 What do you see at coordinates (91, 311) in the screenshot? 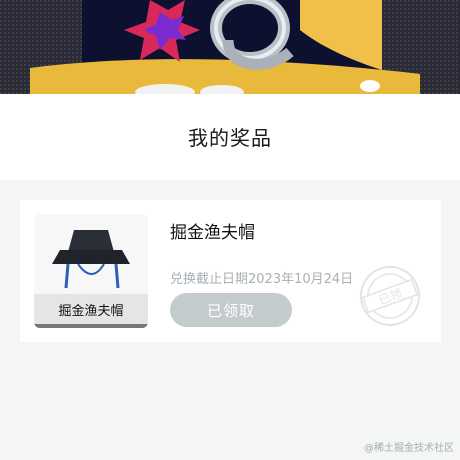
I see `thumbnail-label: 掘金渔夫帽` at bounding box center [91, 311].